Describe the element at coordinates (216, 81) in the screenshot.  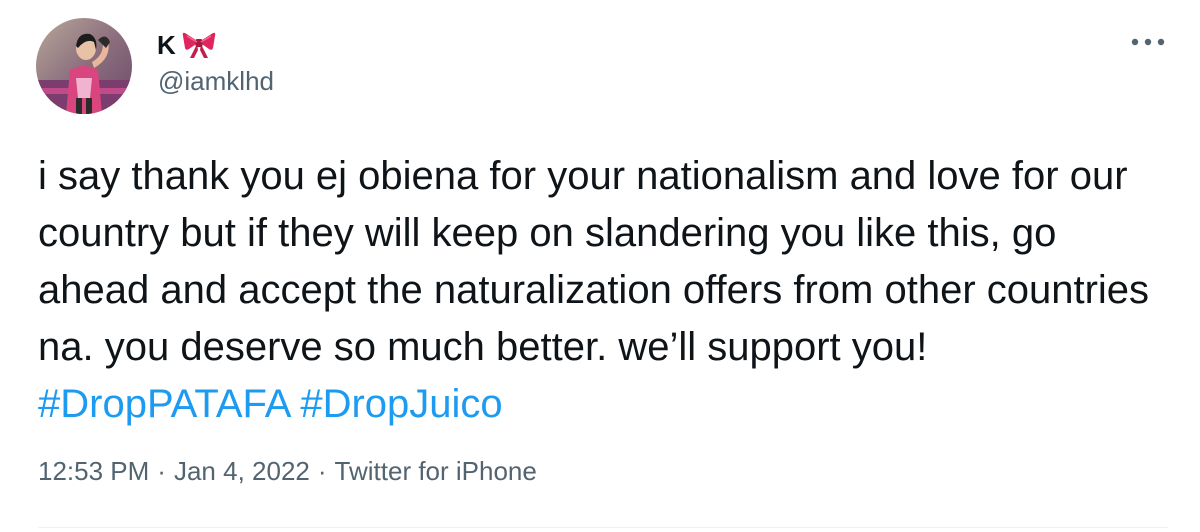
I see `author-handle: @iamklhd` at that location.